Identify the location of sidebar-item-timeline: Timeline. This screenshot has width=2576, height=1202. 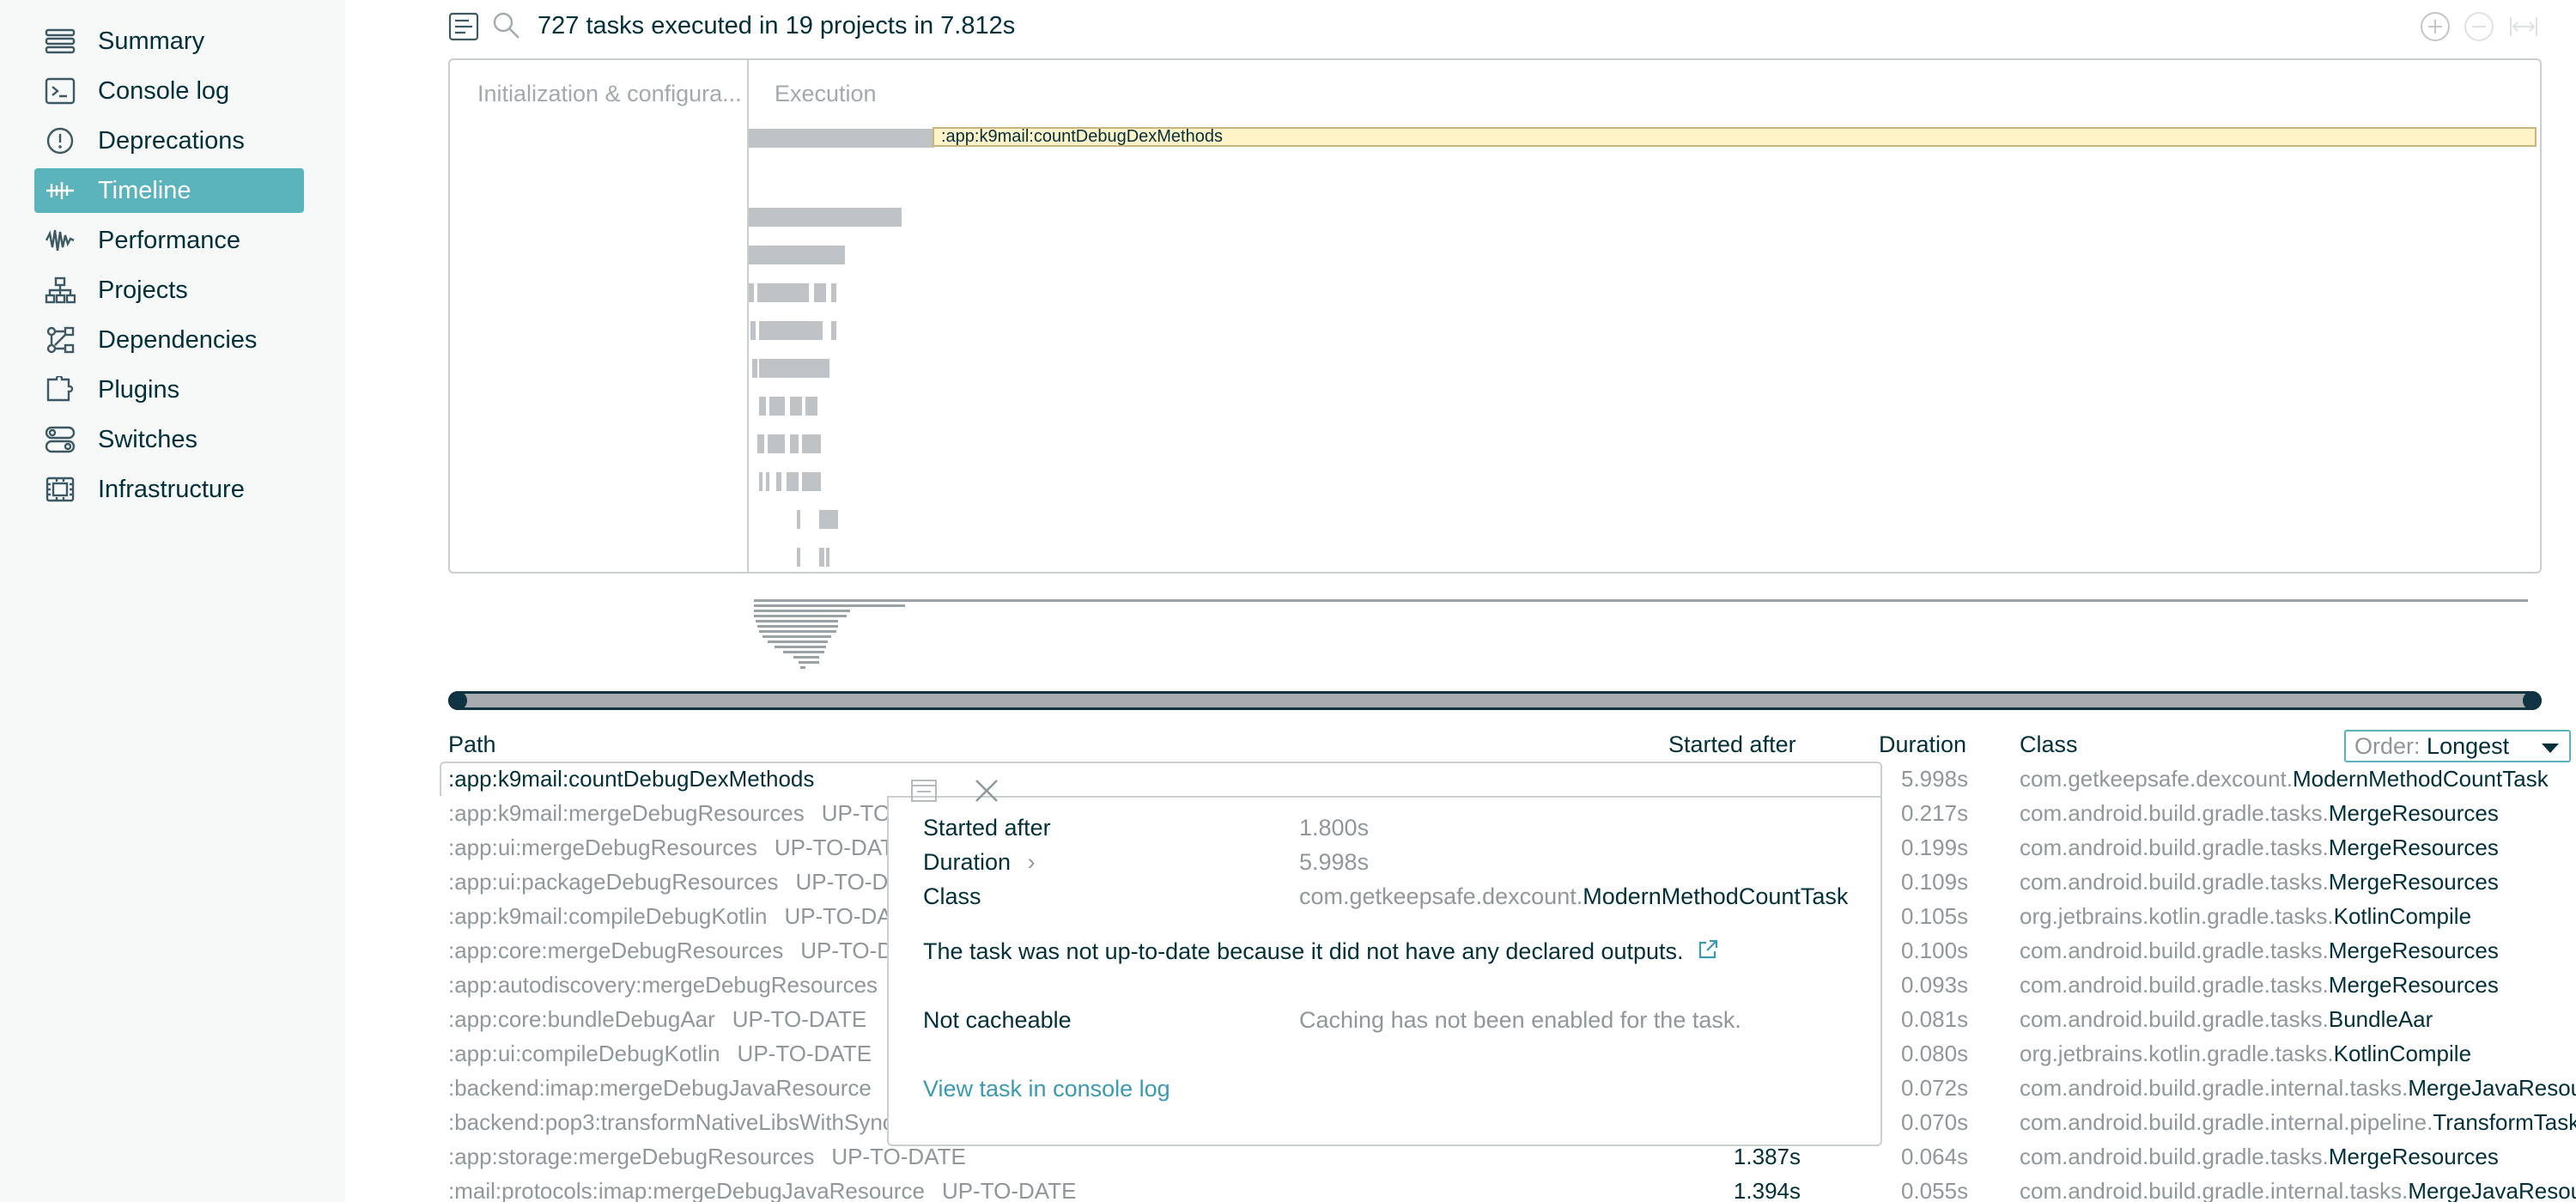
(169, 190).